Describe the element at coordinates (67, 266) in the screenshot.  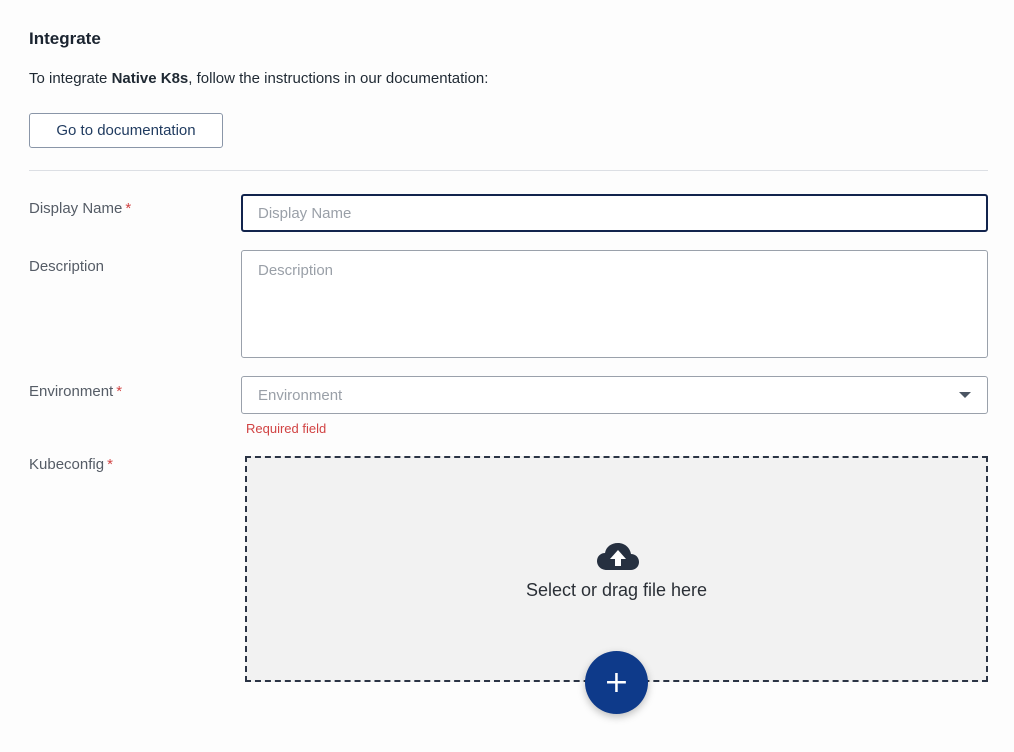
I see `description-label: Description` at that location.